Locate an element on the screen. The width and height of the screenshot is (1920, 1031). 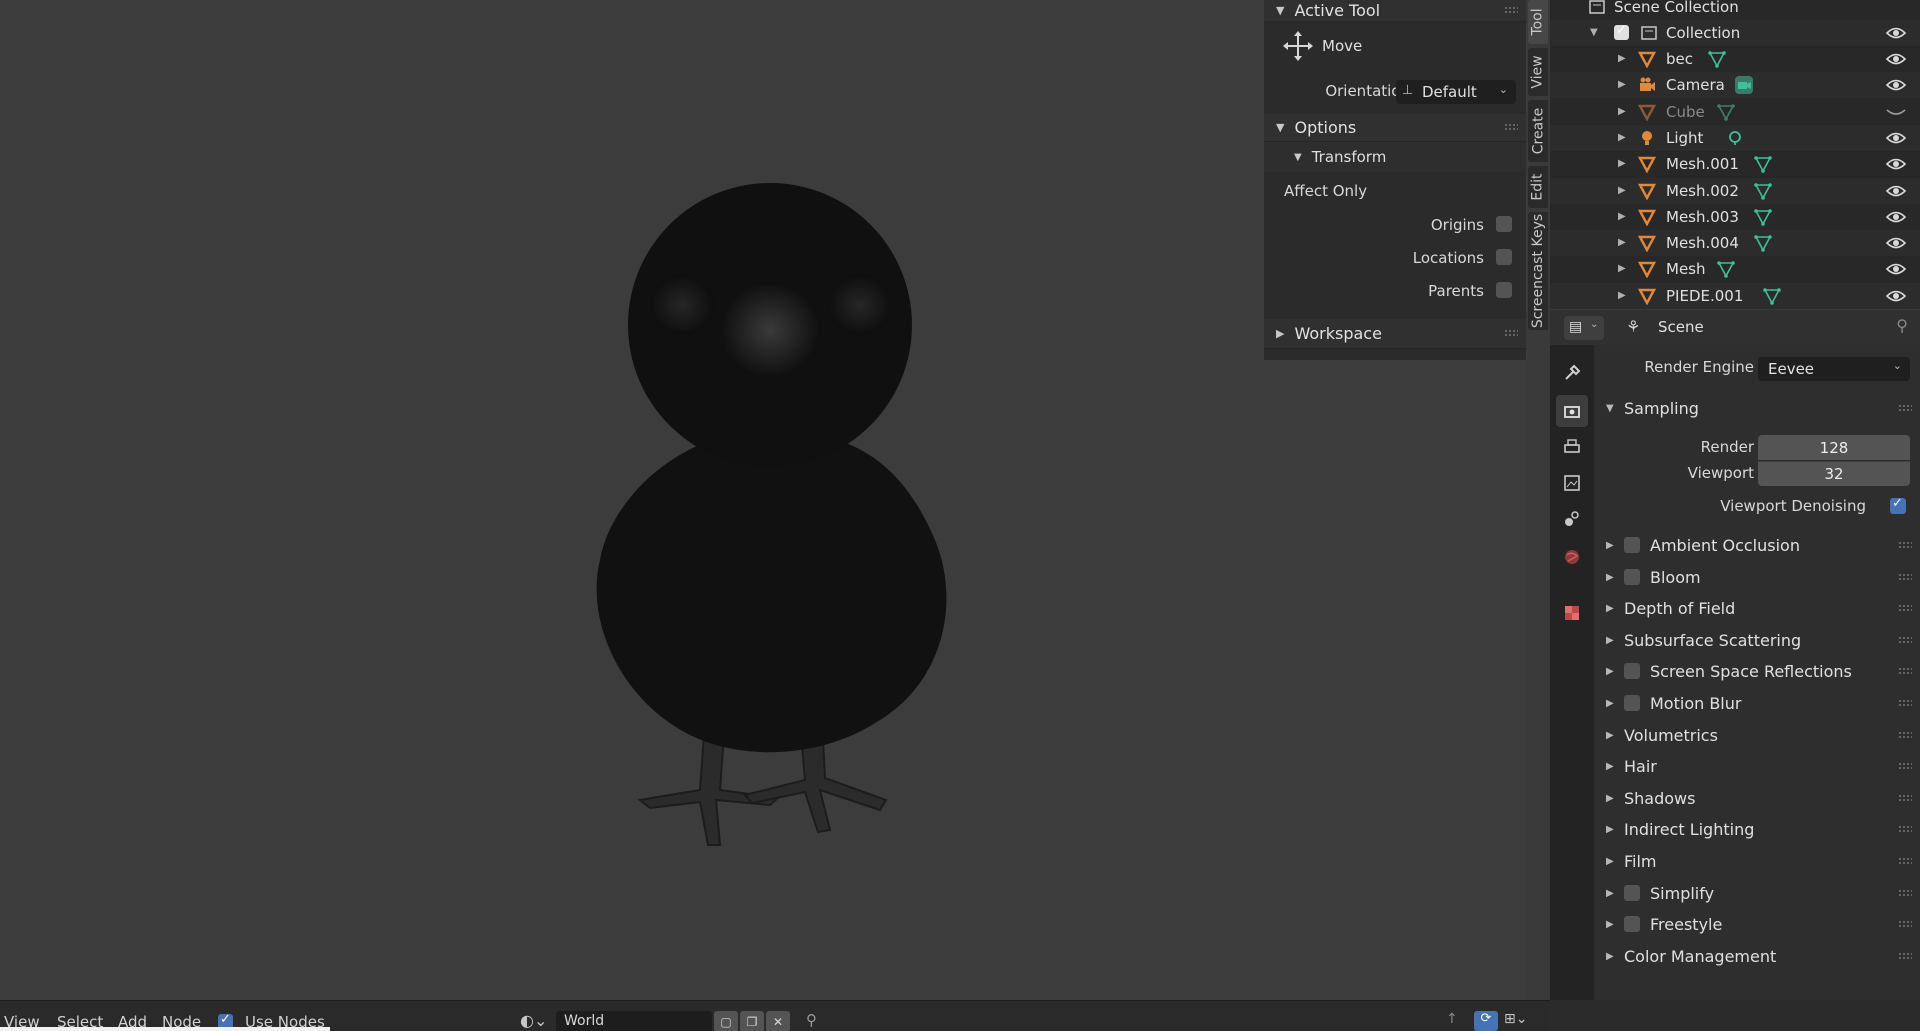
render-section-header: ▶ Color Management is located at coordinates (1757, 956).